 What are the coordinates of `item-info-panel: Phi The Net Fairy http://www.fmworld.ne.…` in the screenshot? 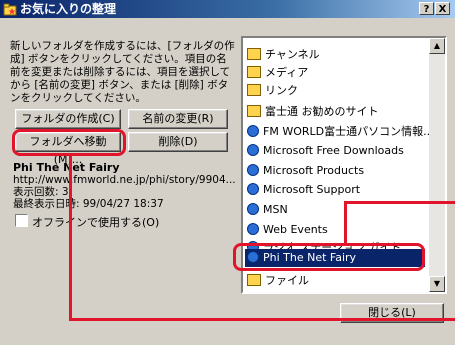 It's located at (124, 186).